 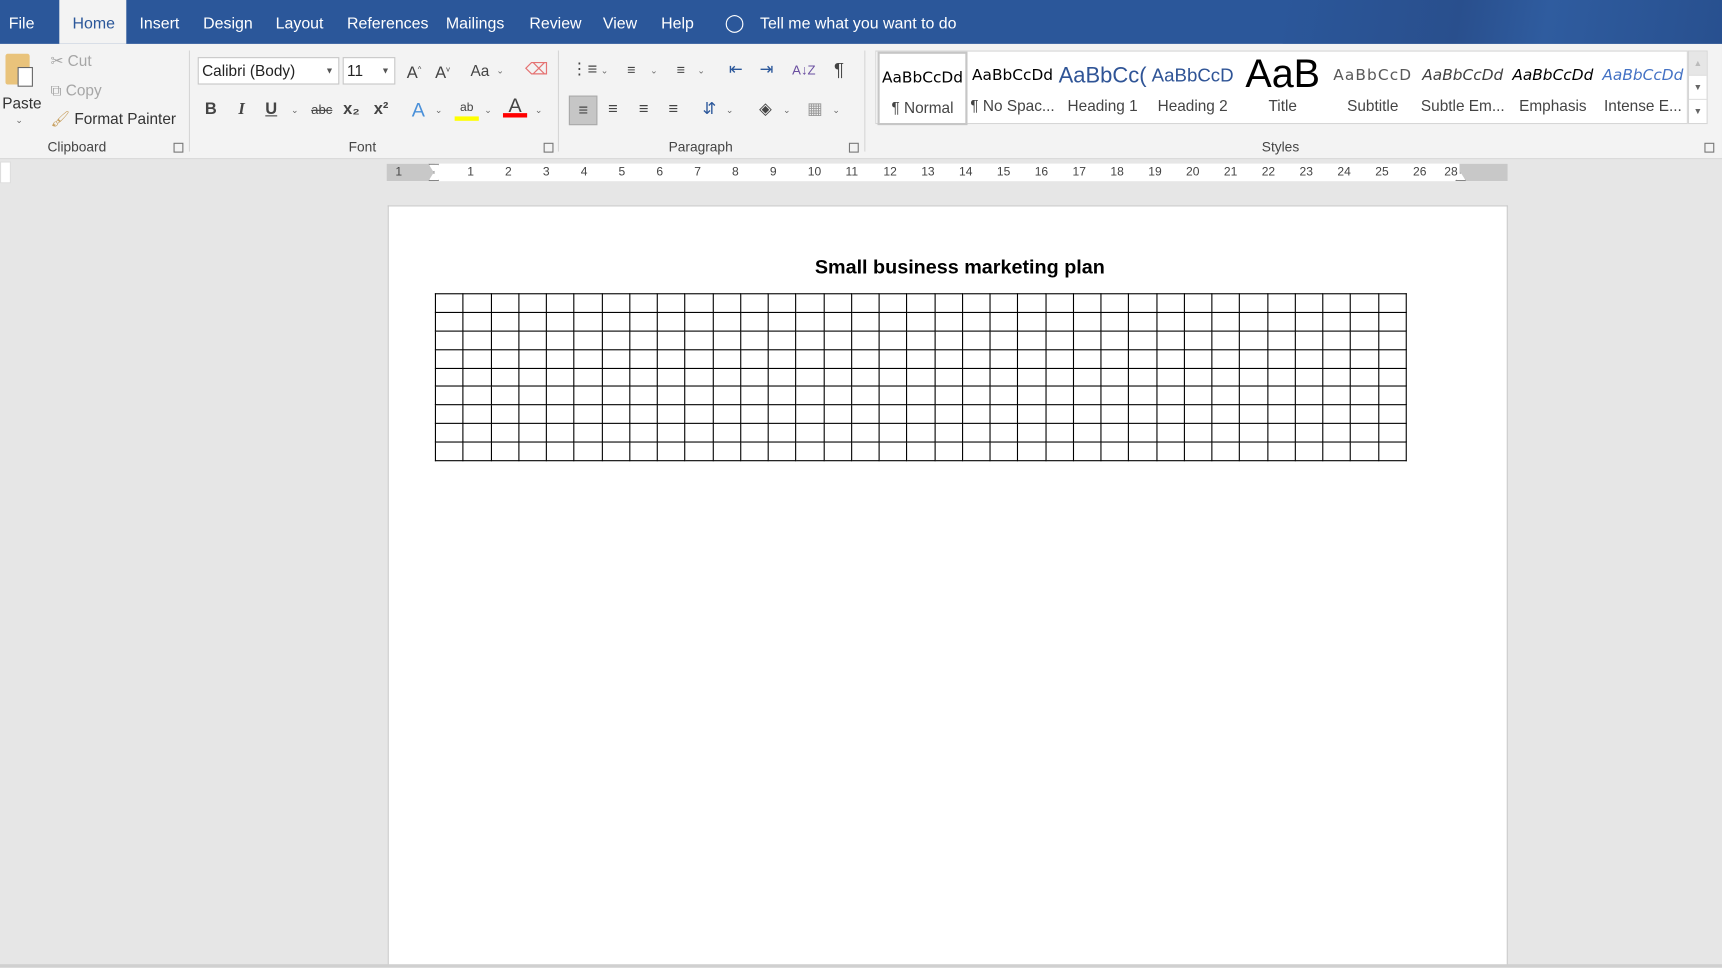 What do you see at coordinates (76, 90) in the screenshot?
I see `copy-button: ⧉ Copy` at bounding box center [76, 90].